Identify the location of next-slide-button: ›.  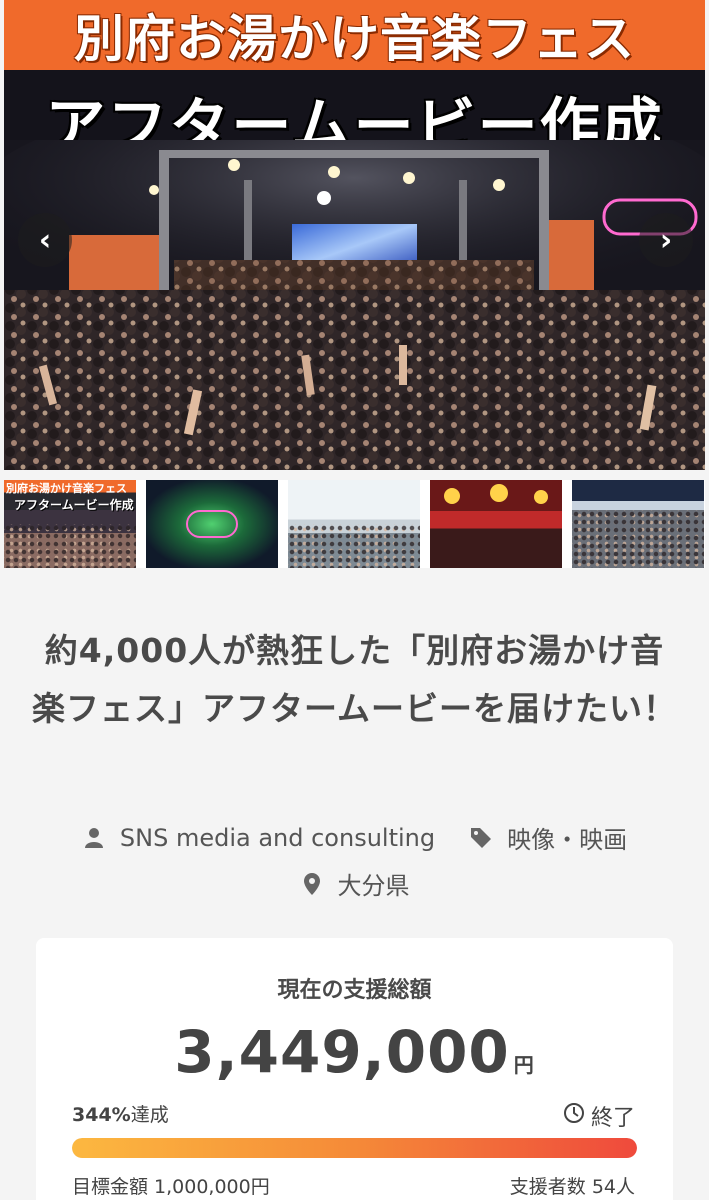
(666, 240).